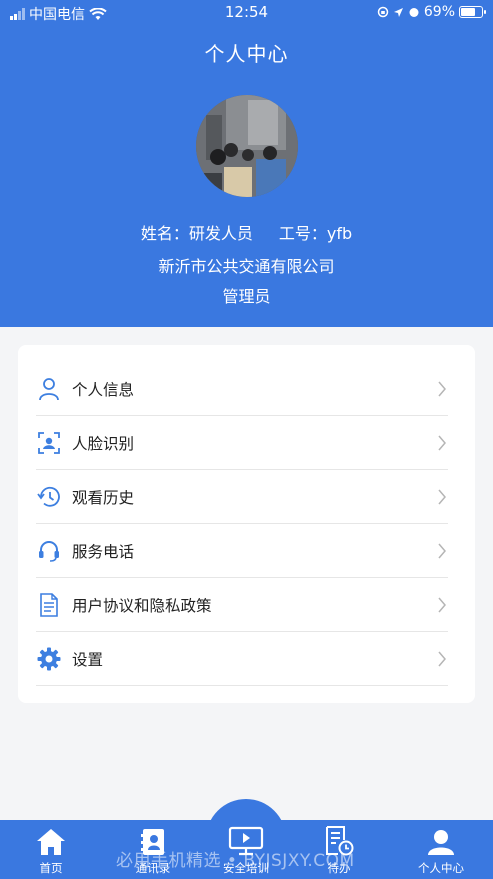 The width and height of the screenshot is (493, 879). Describe the element at coordinates (439, 12) in the screenshot. I see `battery-percent: 69%` at that location.